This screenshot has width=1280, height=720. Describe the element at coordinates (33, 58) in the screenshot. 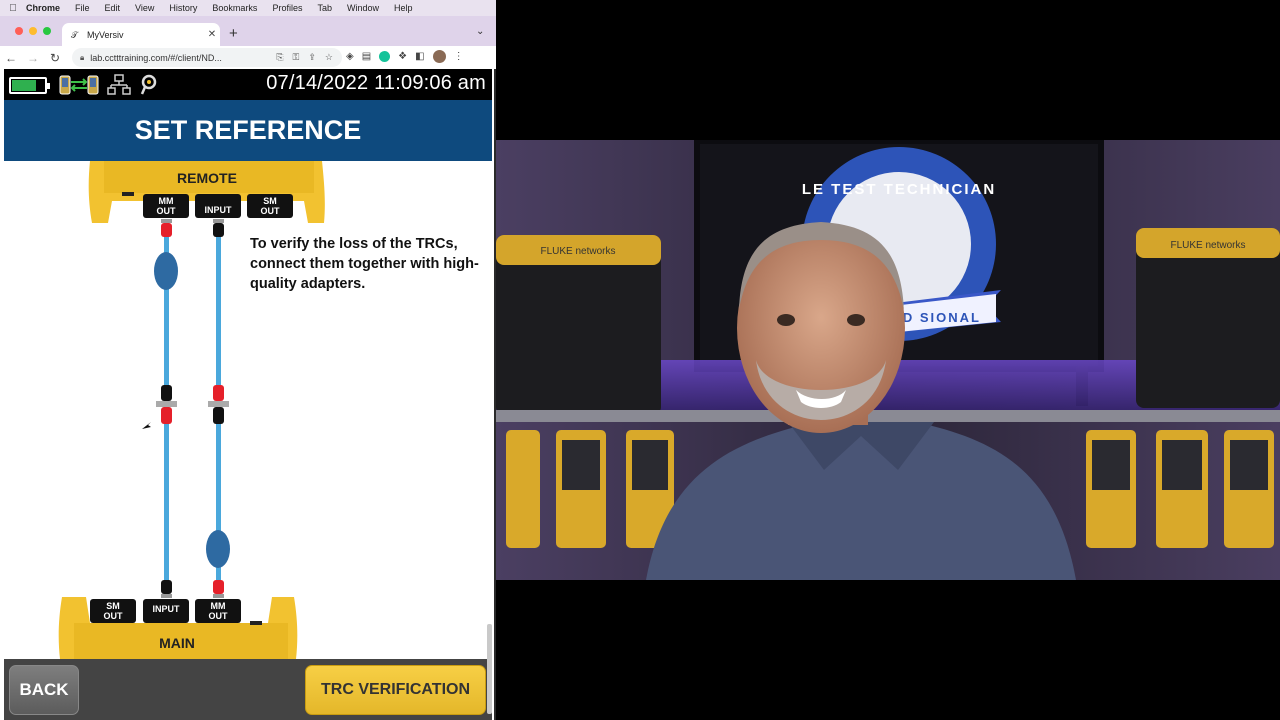

I see `forward-arrow-icon: →` at that location.